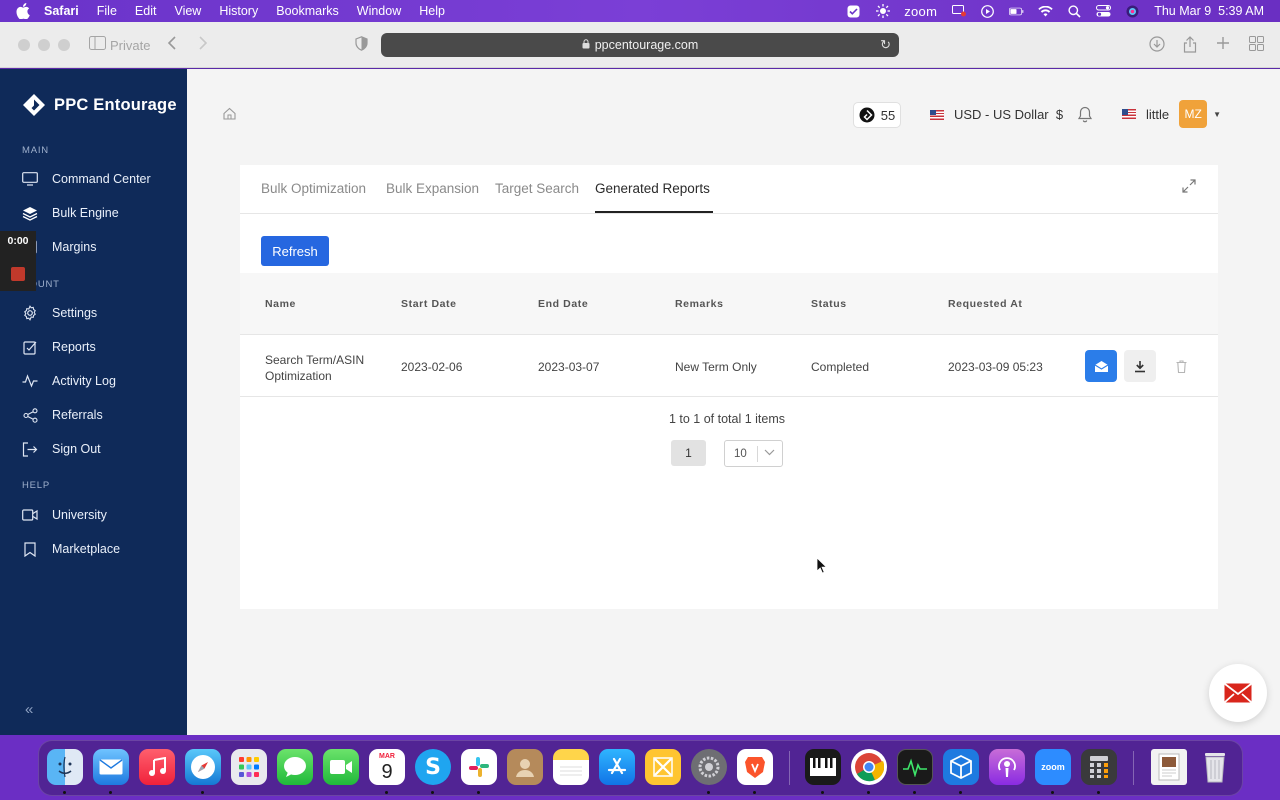 This screenshot has height=800, width=1280. What do you see at coordinates (1132, 11) in the screenshot?
I see `siri-icon` at bounding box center [1132, 11].